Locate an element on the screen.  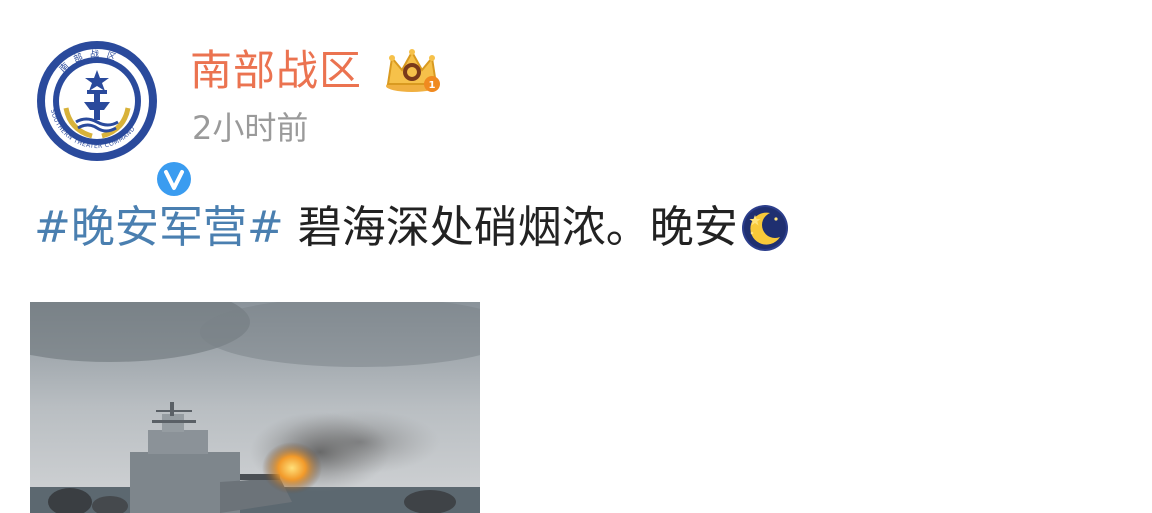
hashtag-link: #晚安军营# is located at coordinates (159, 228).